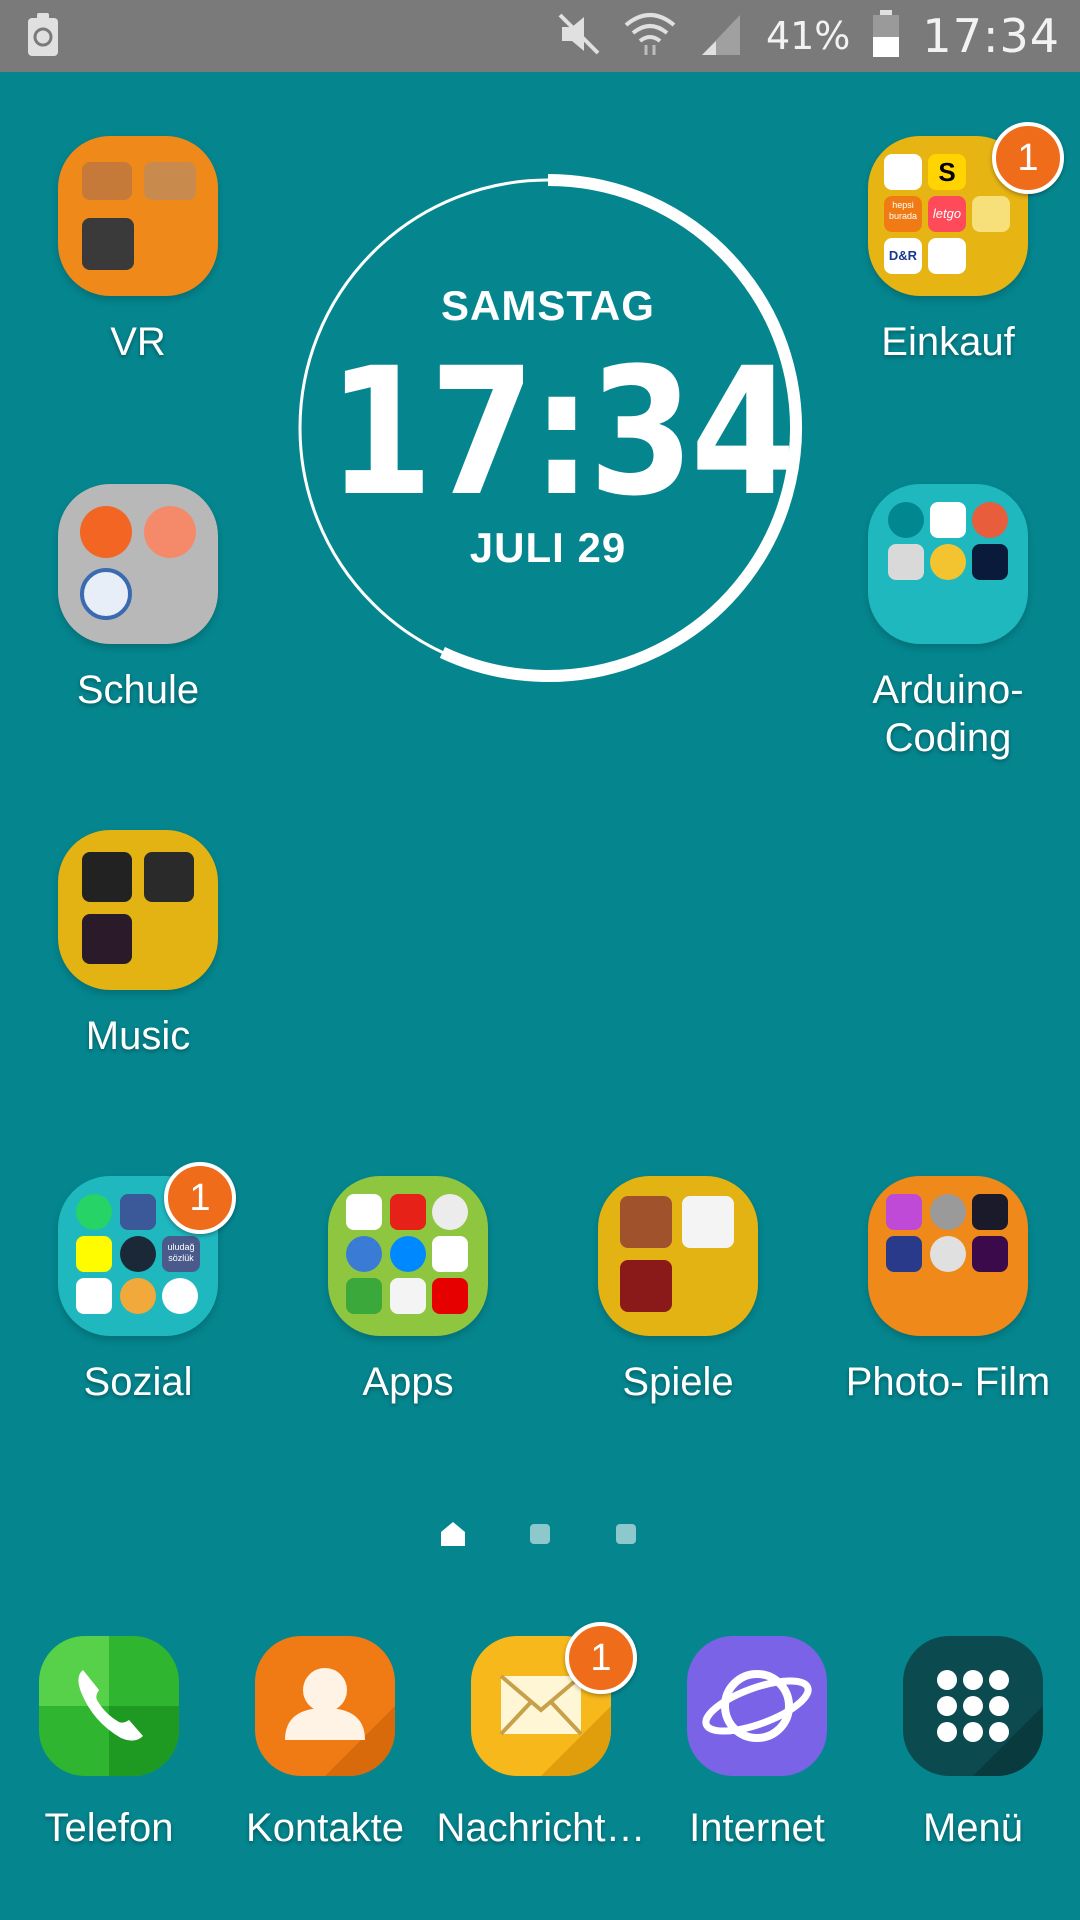  I want to click on snapchat-icon, so click(94, 1254).